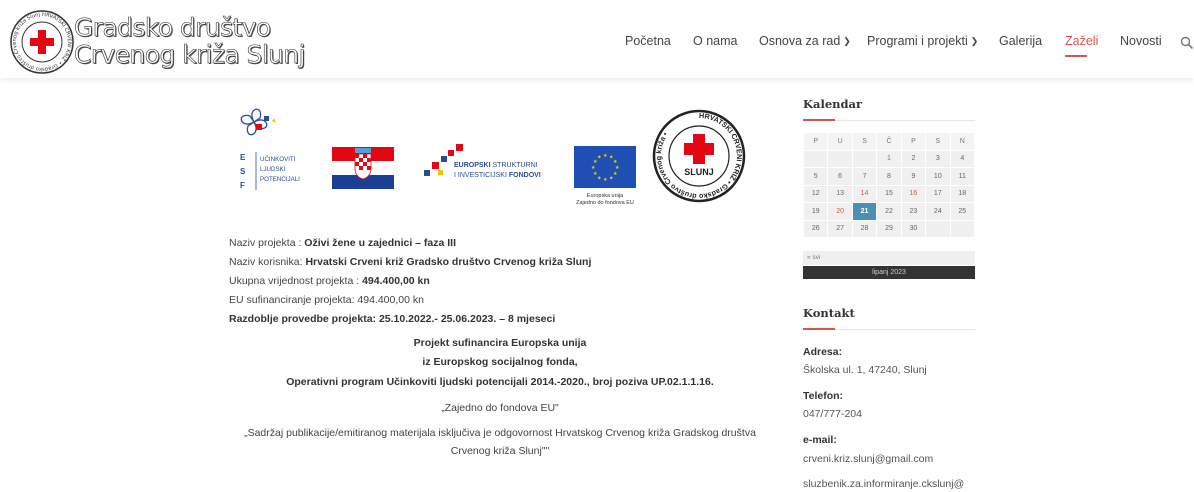  I want to click on esf-logo: E S F UČINKOVITI LJUDSKI POTENCIJALI, so click(270, 149).